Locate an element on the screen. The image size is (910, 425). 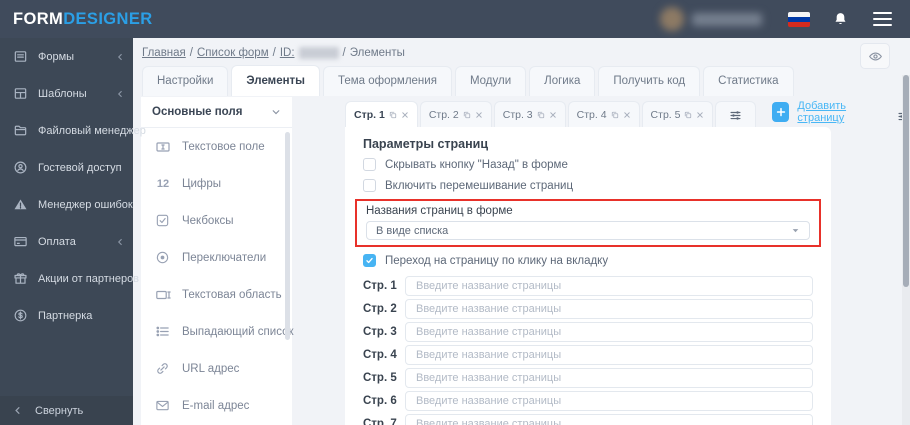
page-tab-4: Стр. 4 is located at coordinates (603, 114).